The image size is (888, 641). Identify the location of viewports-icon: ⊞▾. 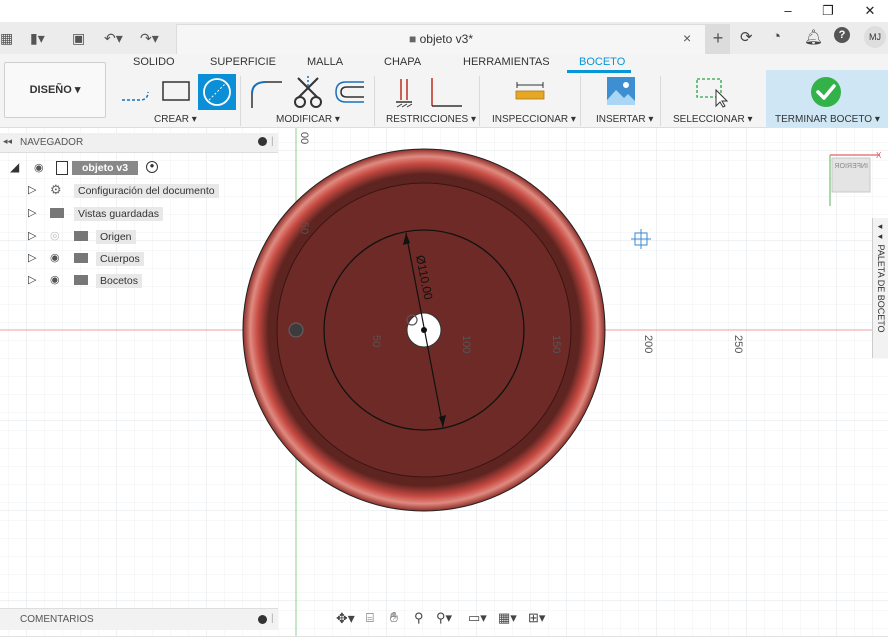
(536, 618).